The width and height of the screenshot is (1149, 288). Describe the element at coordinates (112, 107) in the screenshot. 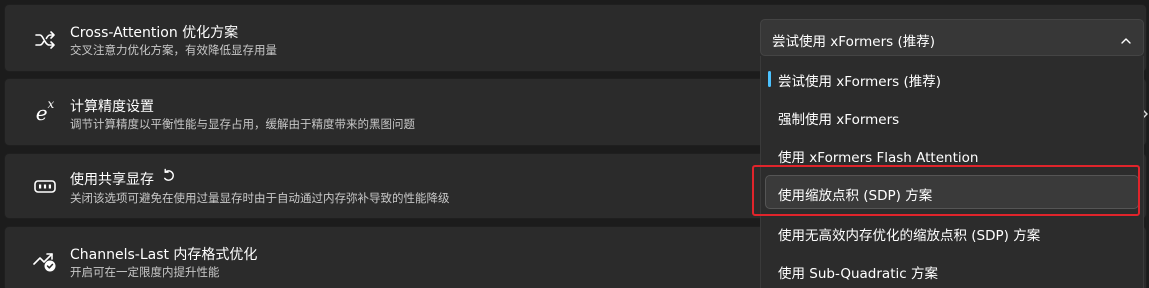

I see `setting-title: 计算精度设置` at that location.